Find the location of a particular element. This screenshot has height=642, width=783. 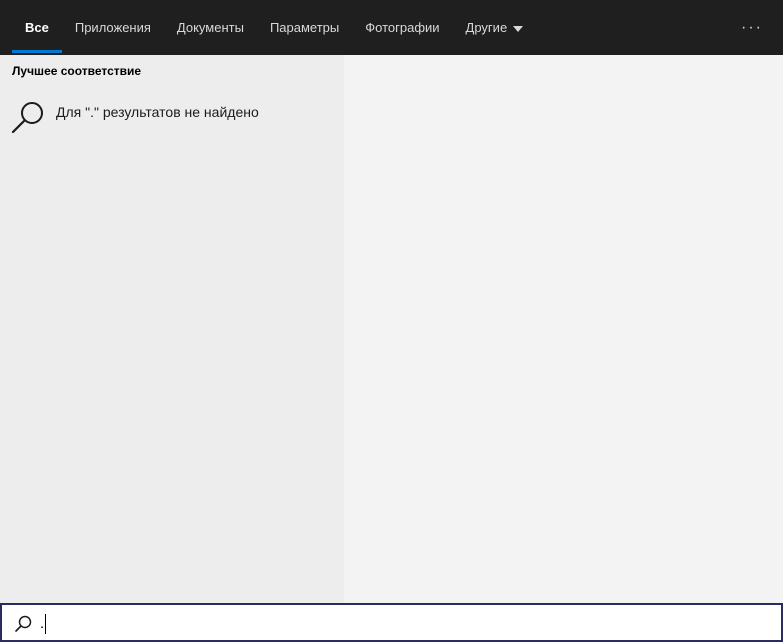

tab-apps: Приложения is located at coordinates (113, 27).